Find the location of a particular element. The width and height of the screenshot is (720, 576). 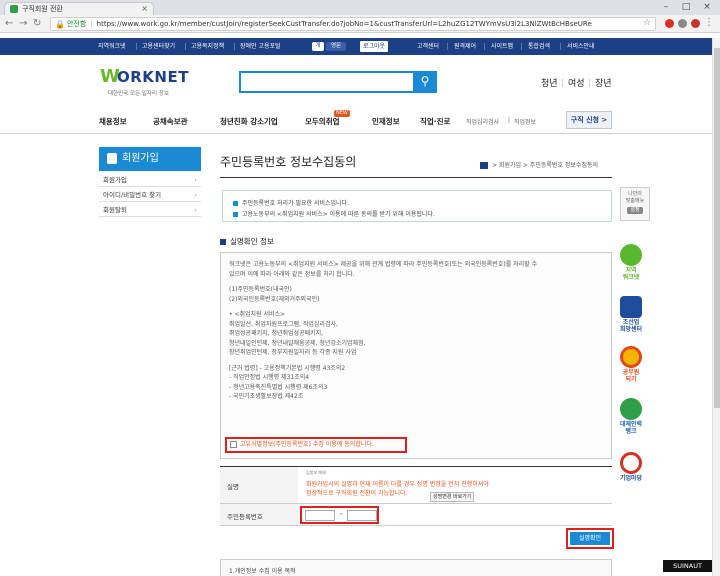

browser-tab: 구직회원 전환 × is located at coordinates (79, 8).